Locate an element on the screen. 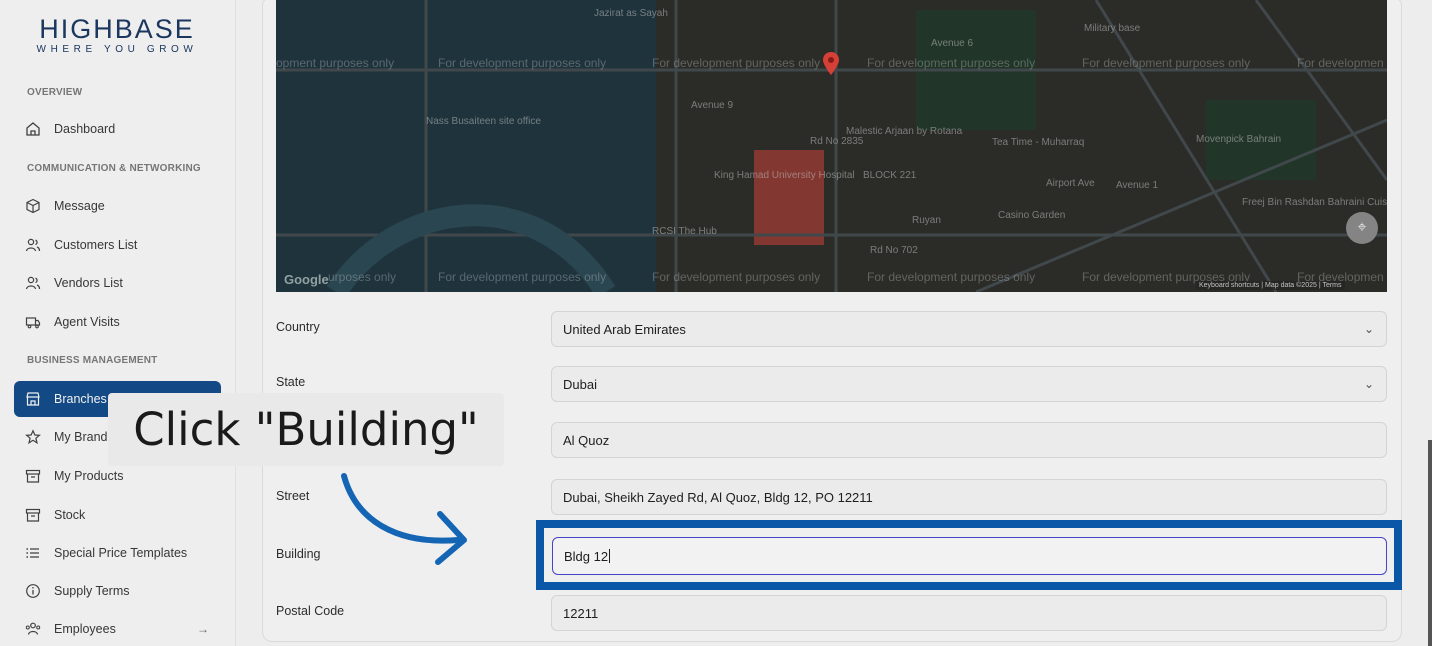  info-icon is located at coordinates (33, 591).